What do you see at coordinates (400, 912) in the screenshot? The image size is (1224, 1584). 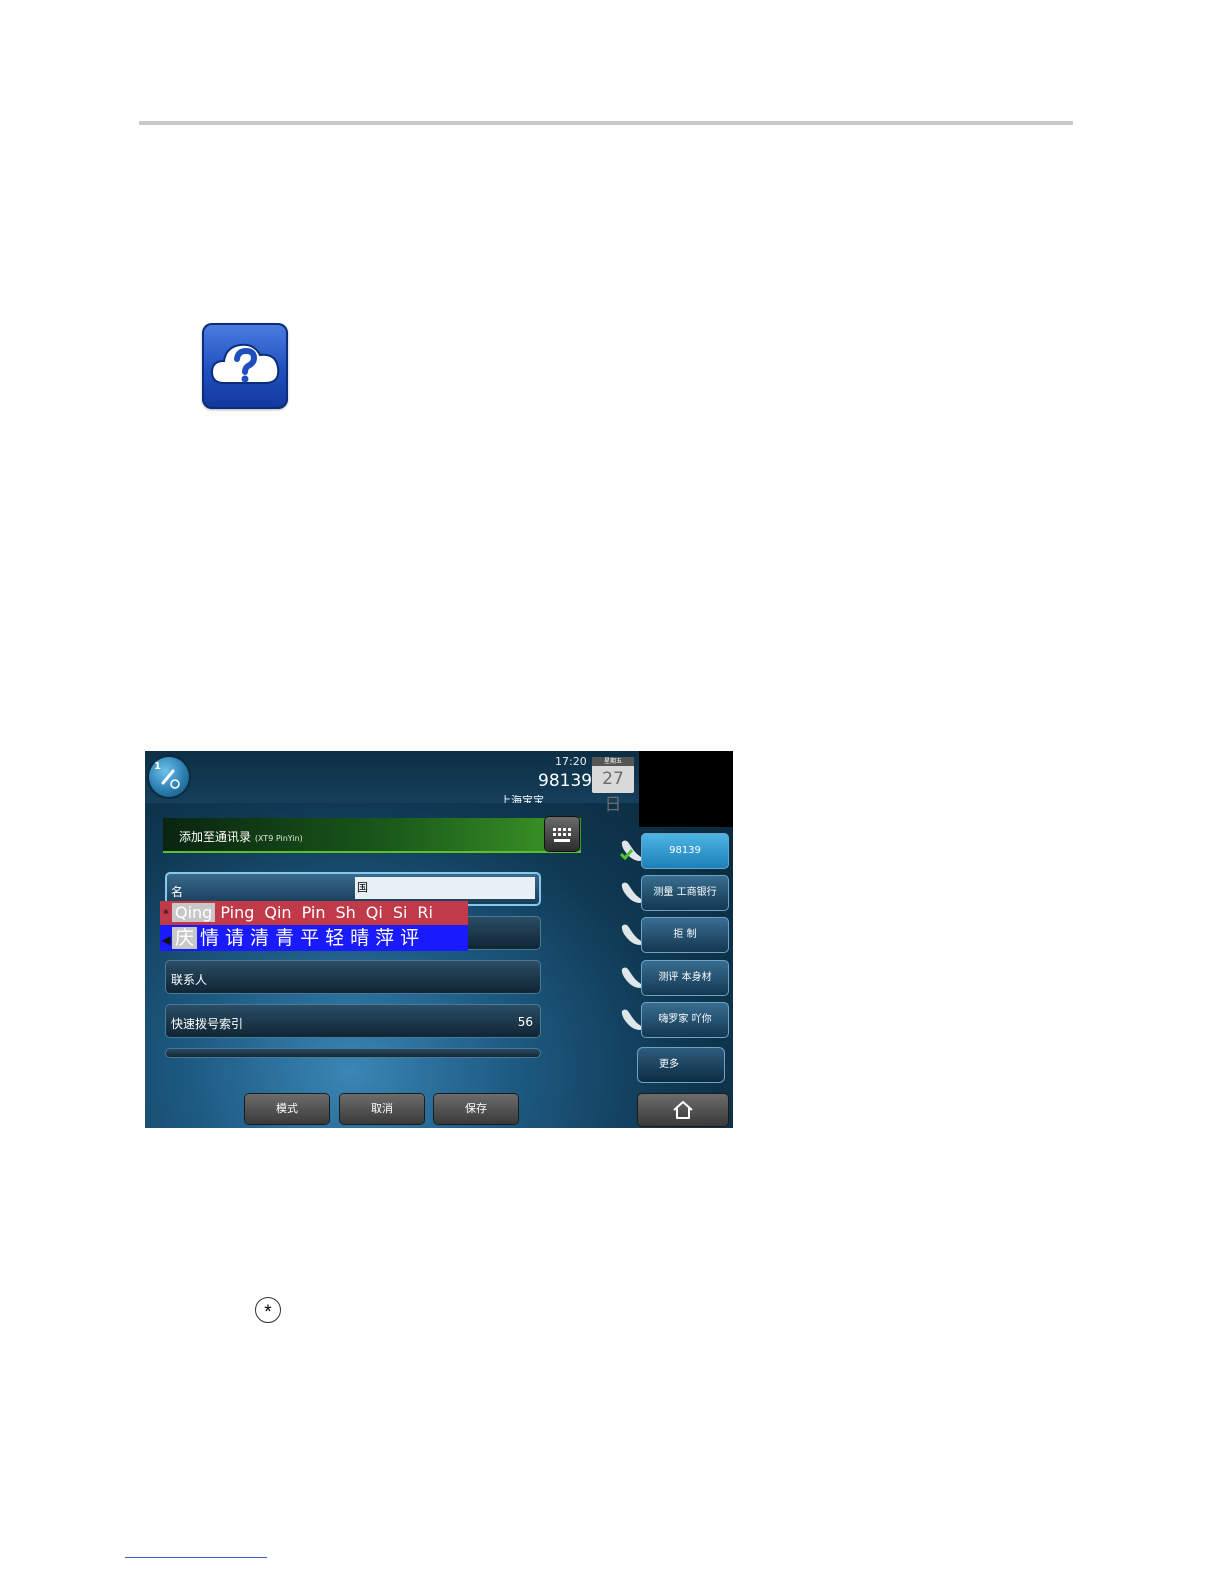 I see `pinyin-option: Si` at bounding box center [400, 912].